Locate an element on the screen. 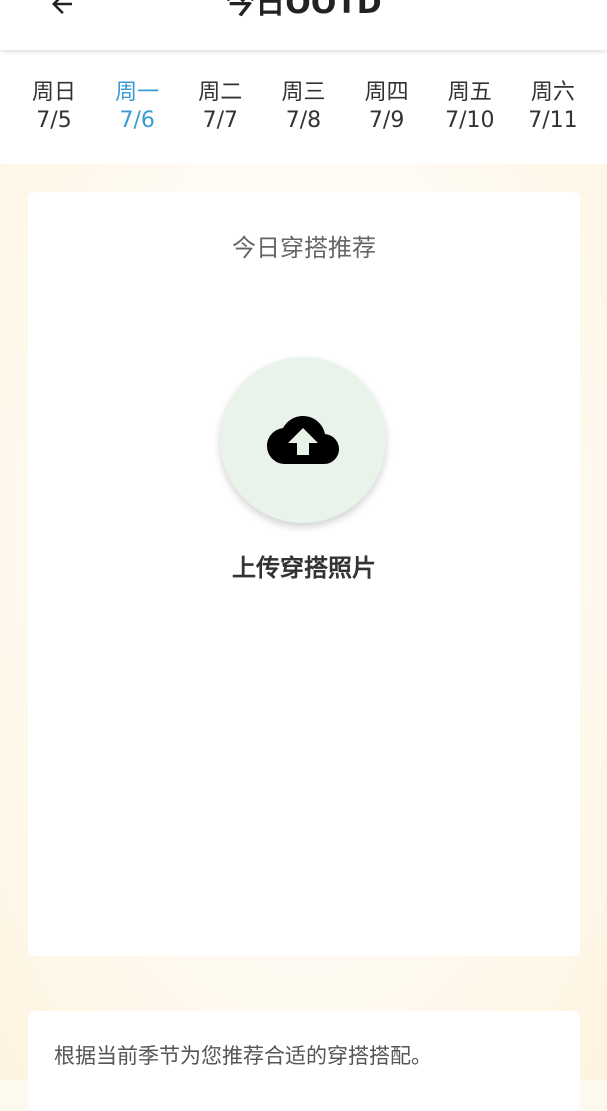 The height and width of the screenshot is (1111, 607). upload-label: 上传穿搭照片 is located at coordinates (304, 565).